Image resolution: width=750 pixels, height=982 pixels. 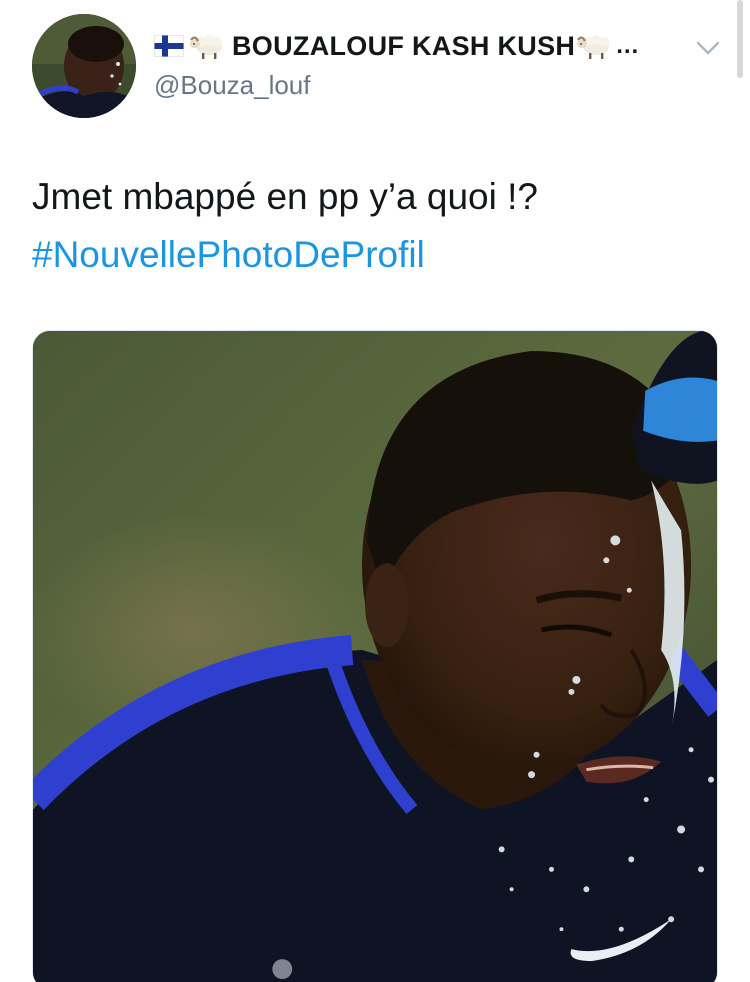 What do you see at coordinates (403, 46) in the screenshot?
I see `author-display-name: BOUZALOUF KASH KUSH` at bounding box center [403, 46].